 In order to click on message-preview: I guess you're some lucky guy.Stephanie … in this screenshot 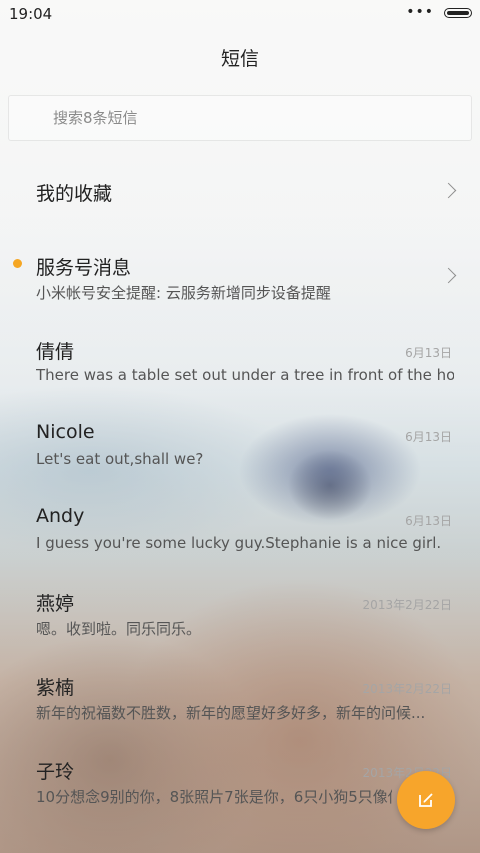, I will do `click(239, 543)`.